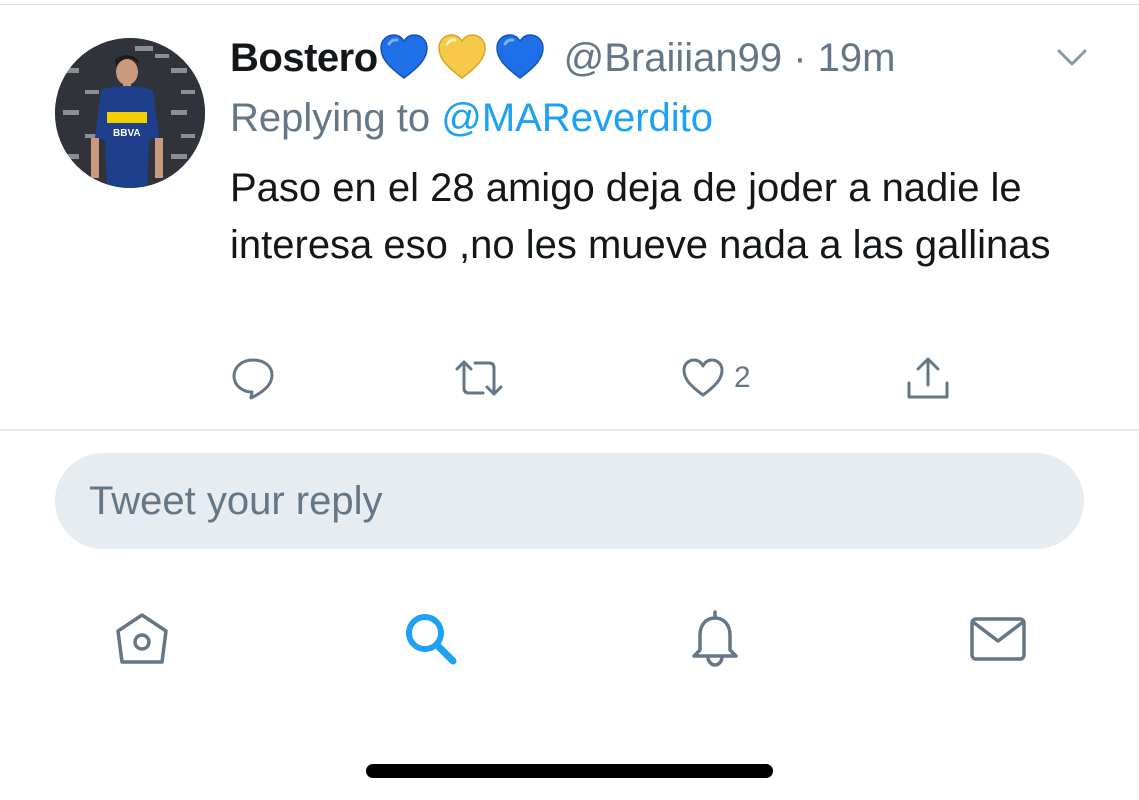 This screenshot has height=800, width=1139. What do you see at coordinates (703, 378) in the screenshot?
I see `like-icon` at bounding box center [703, 378].